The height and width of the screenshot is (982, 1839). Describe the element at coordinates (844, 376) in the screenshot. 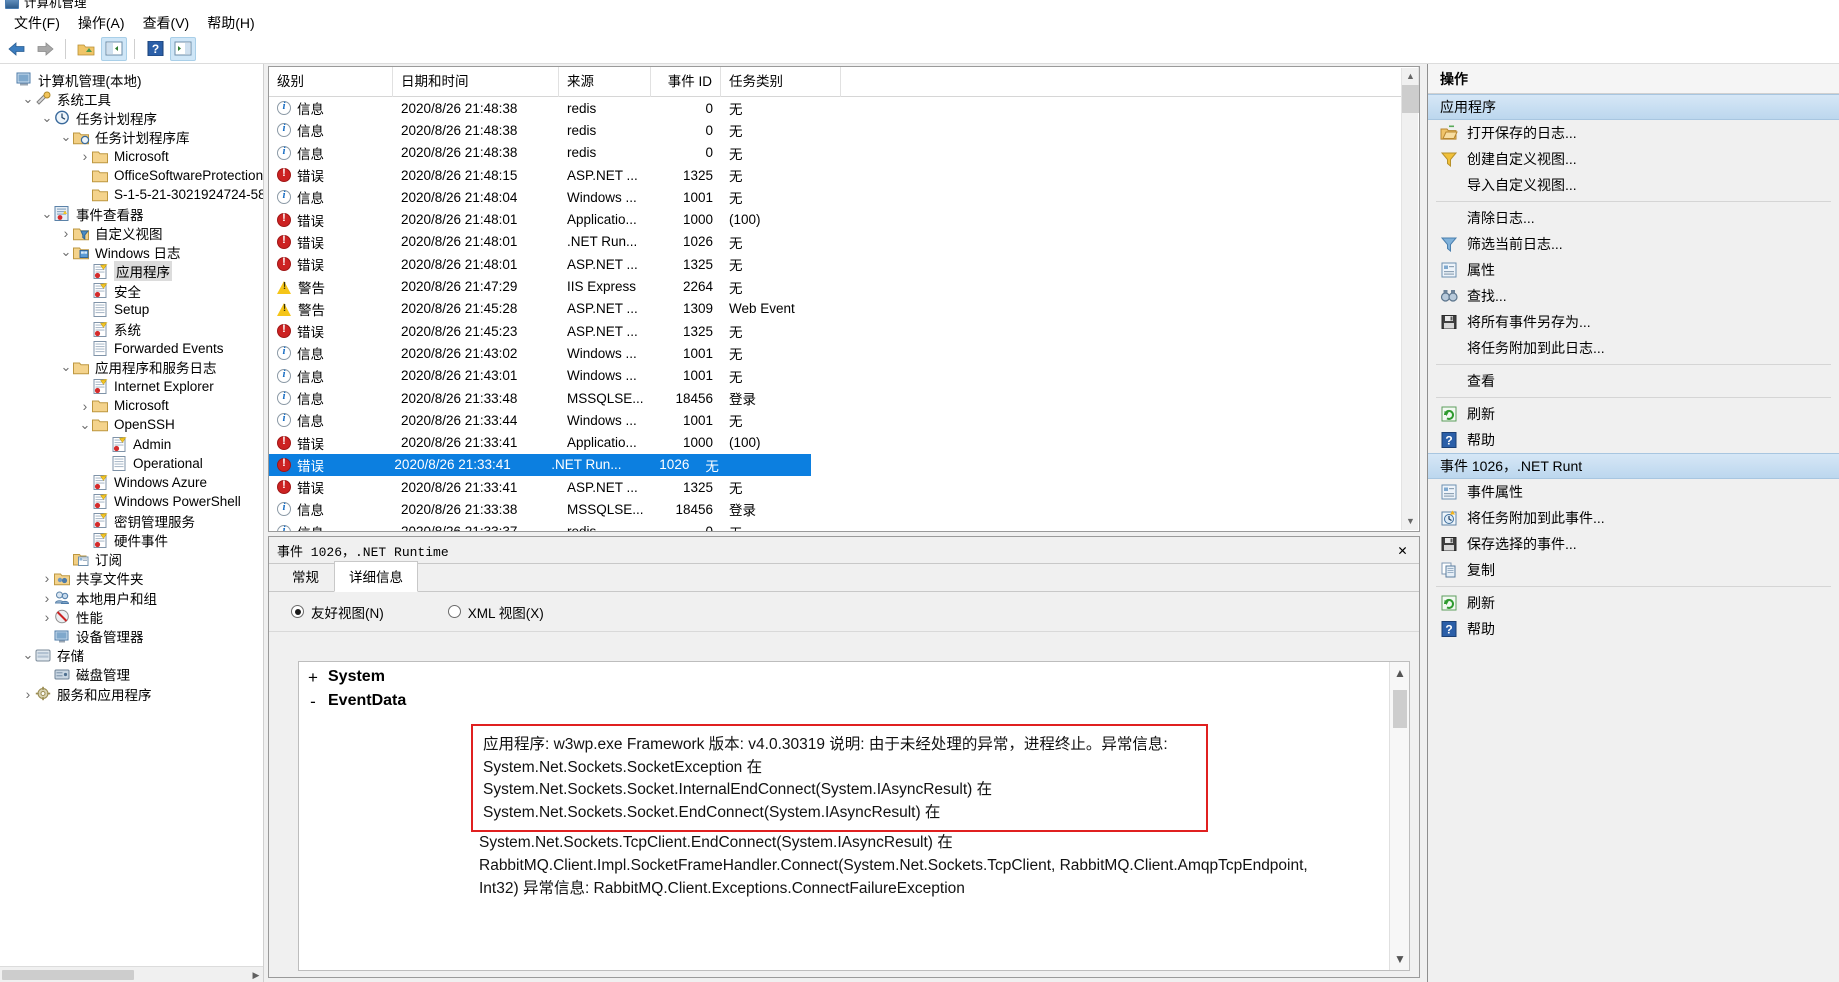

I see `table-row: 信息 2020/8/26 21:43:01 Windows ... 1001 无` at that location.